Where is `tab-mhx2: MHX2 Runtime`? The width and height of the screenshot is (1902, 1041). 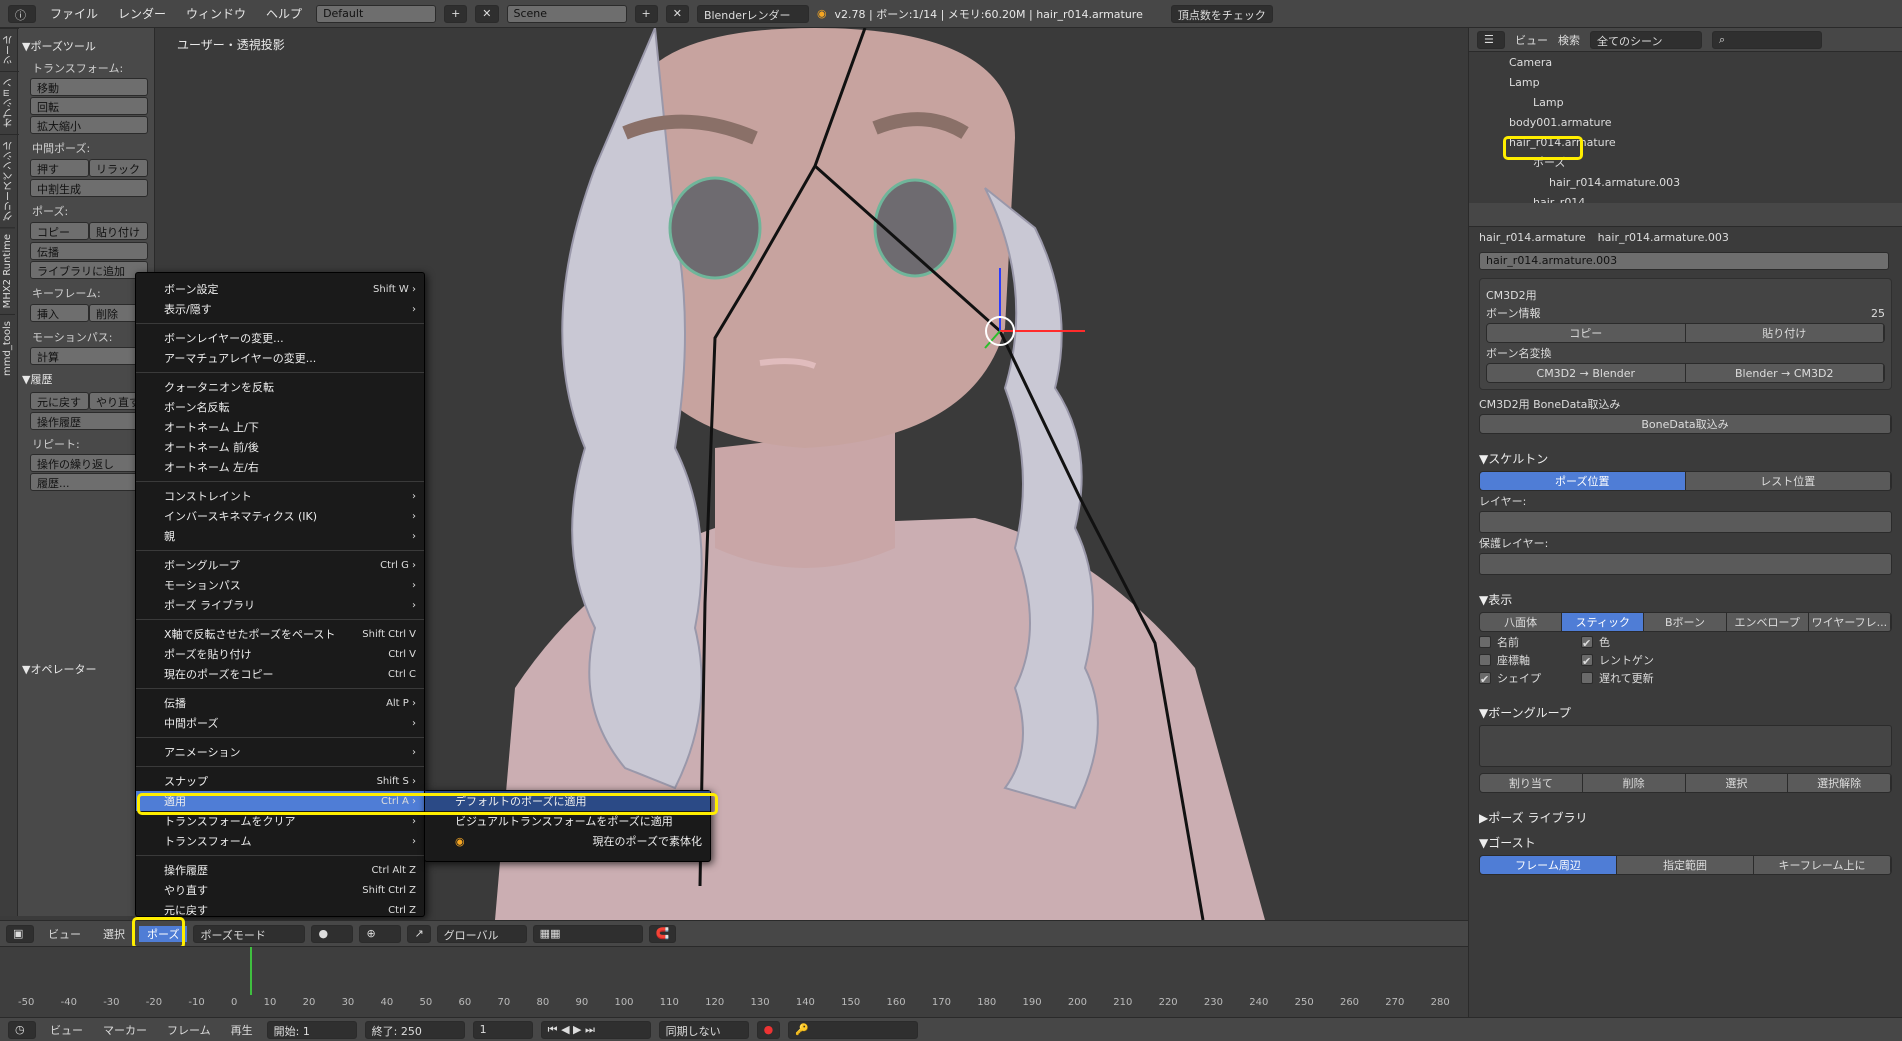
tab-mhx2: MHX2 Runtime is located at coordinates (7, 271).